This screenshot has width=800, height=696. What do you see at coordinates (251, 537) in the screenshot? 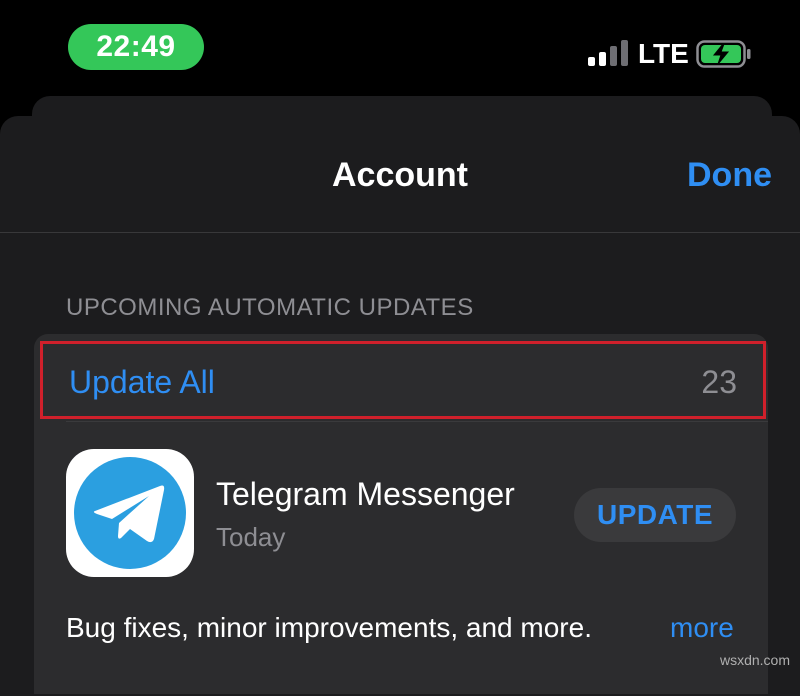
I see `app-update-date: Today` at bounding box center [251, 537].